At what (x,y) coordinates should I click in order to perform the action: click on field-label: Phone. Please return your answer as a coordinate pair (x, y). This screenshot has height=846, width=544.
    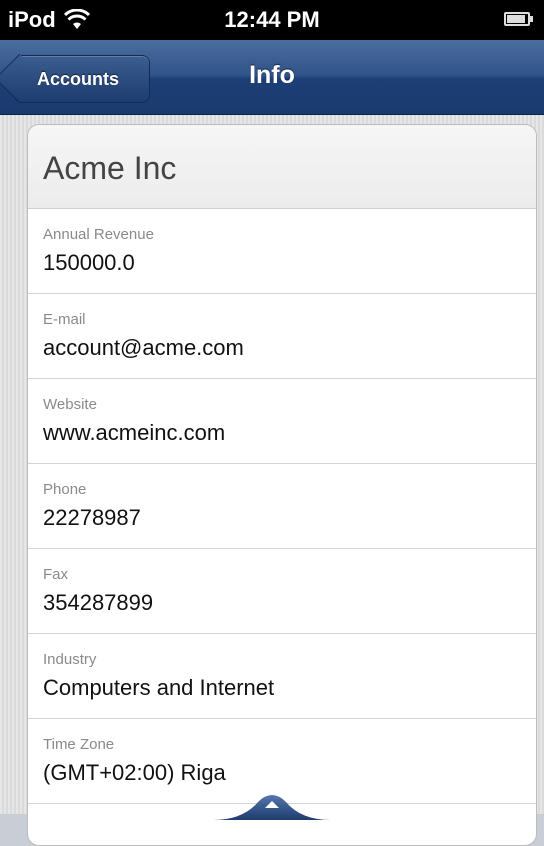
    Looking at the image, I should click on (65, 489).